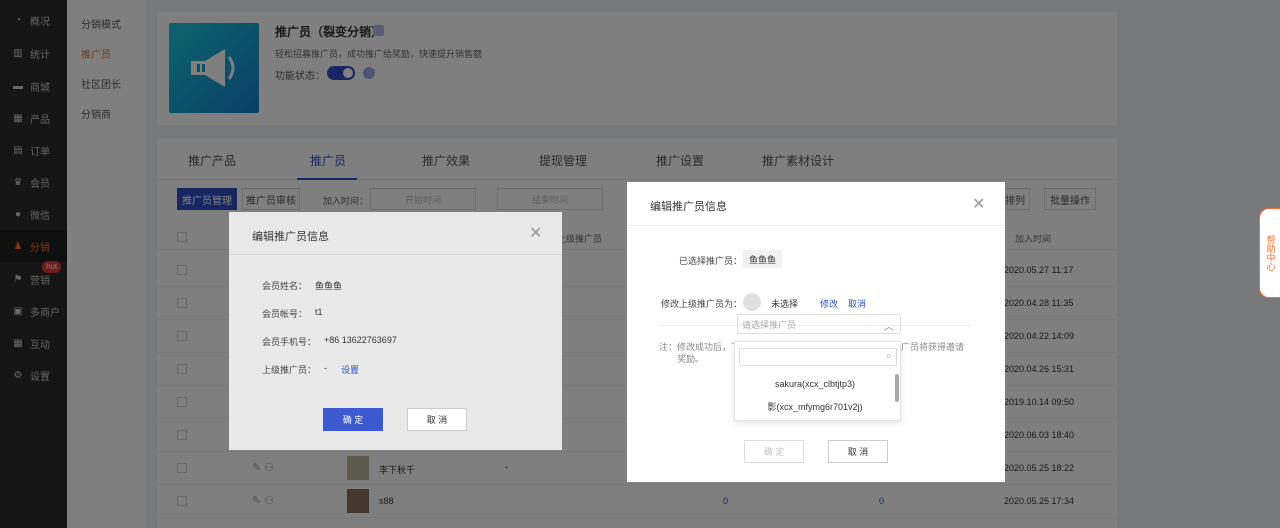  I want to click on chevron-up-icon: ︿, so click(889, 327).